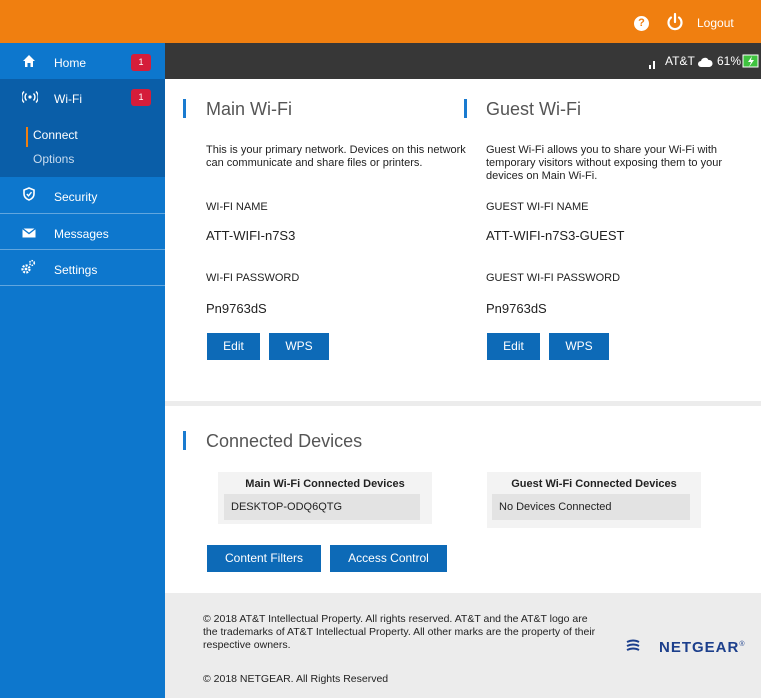  I want to click on battery-percent: 61%, so click(729, 61).